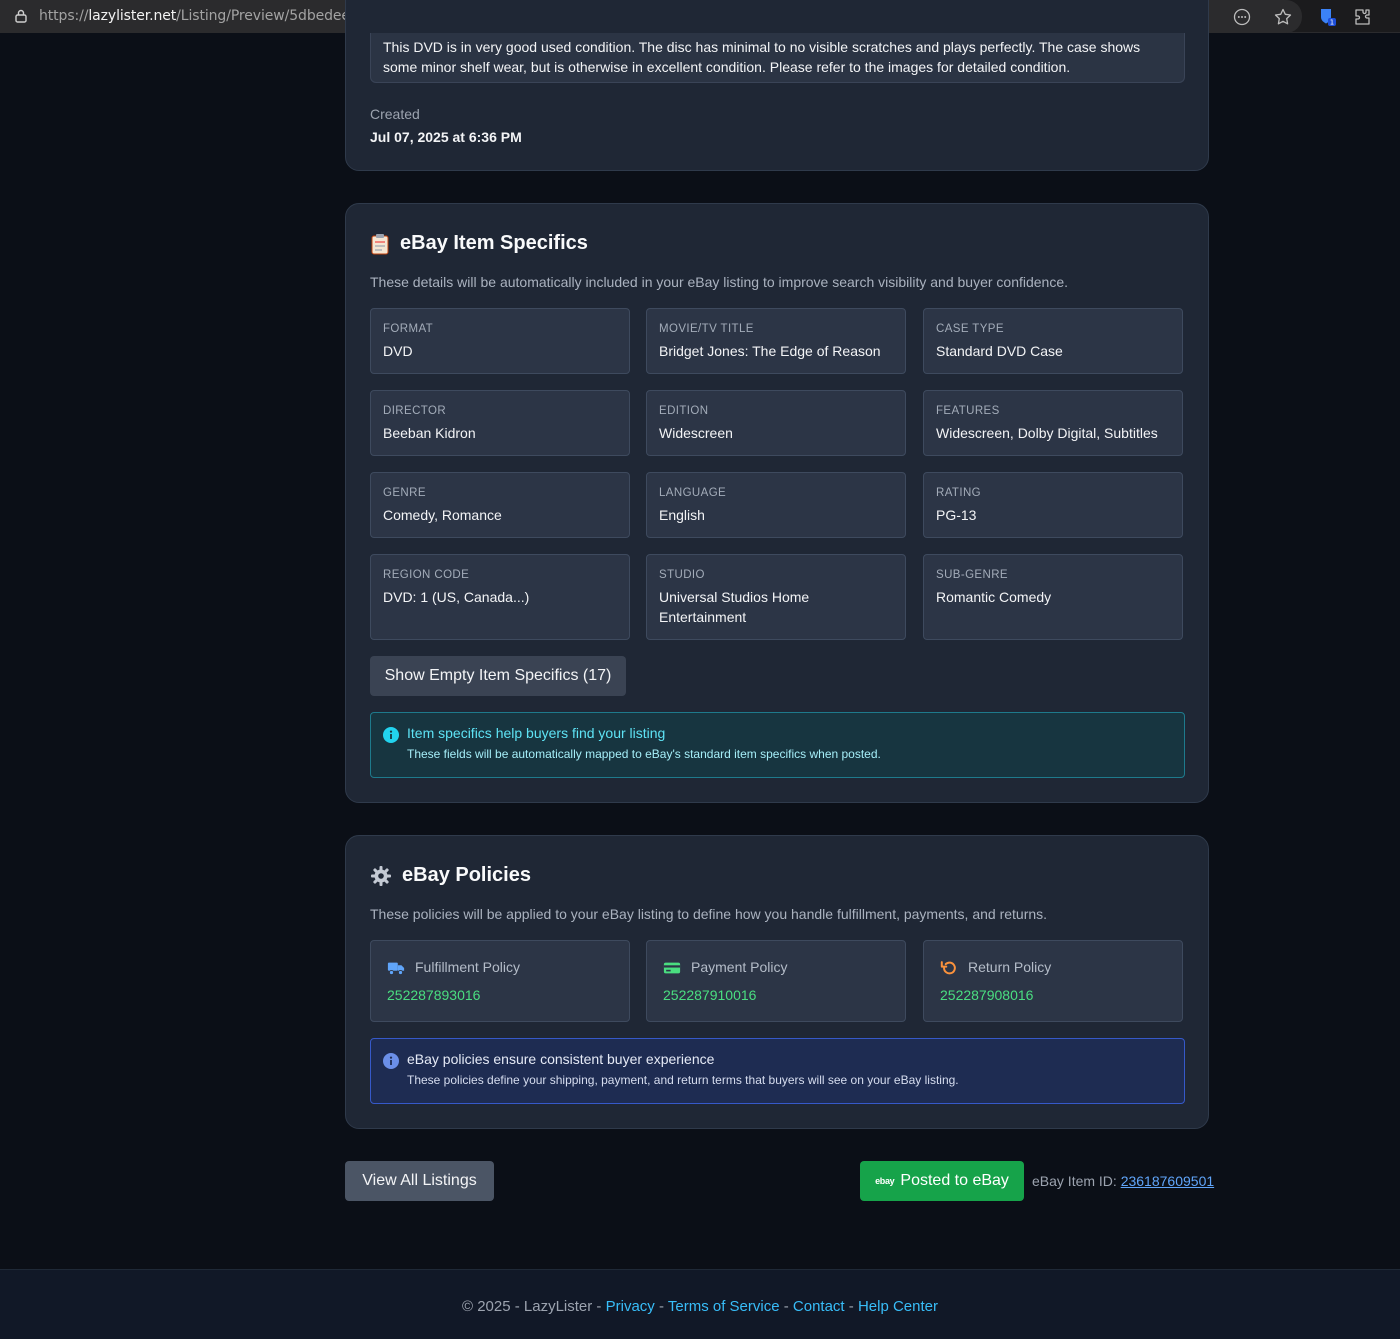 This screenshot has height=1339, width=1400. What do you see at coordinates (408, 329) in the screenshot?
I see `spec-key: FORMAT` at bounding box center [408, 329].